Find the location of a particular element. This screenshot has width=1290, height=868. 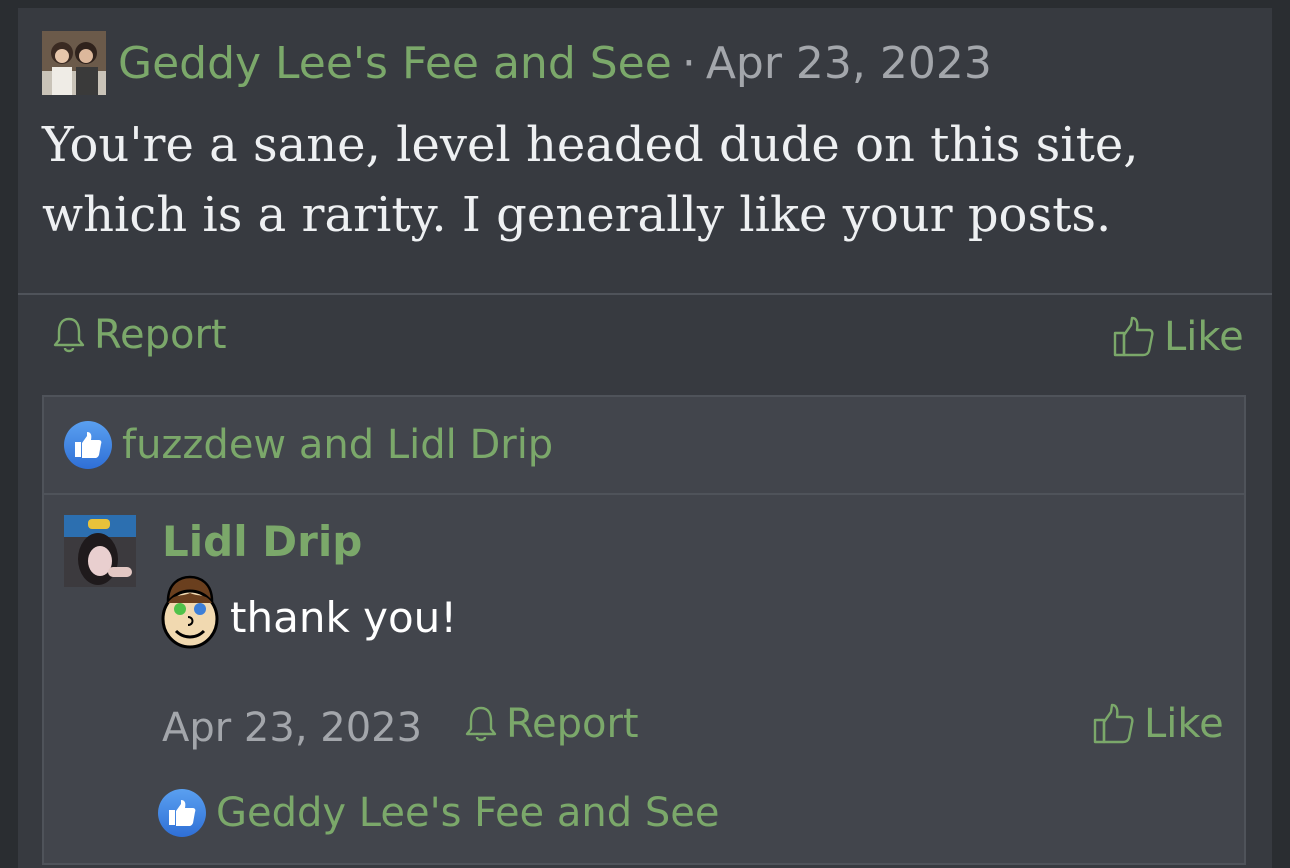

reply-report-label: Report is located at coordinates (572, 724).